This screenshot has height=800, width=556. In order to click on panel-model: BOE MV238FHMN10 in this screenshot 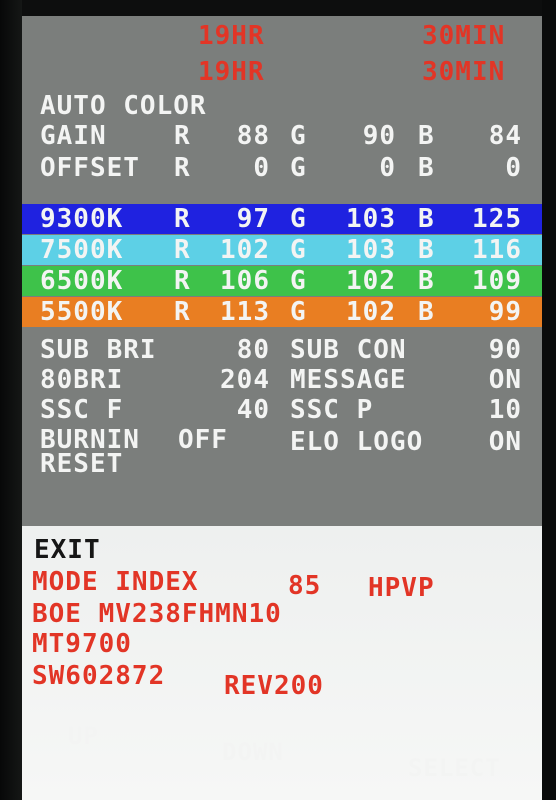, I will do `click(157, 614)`.